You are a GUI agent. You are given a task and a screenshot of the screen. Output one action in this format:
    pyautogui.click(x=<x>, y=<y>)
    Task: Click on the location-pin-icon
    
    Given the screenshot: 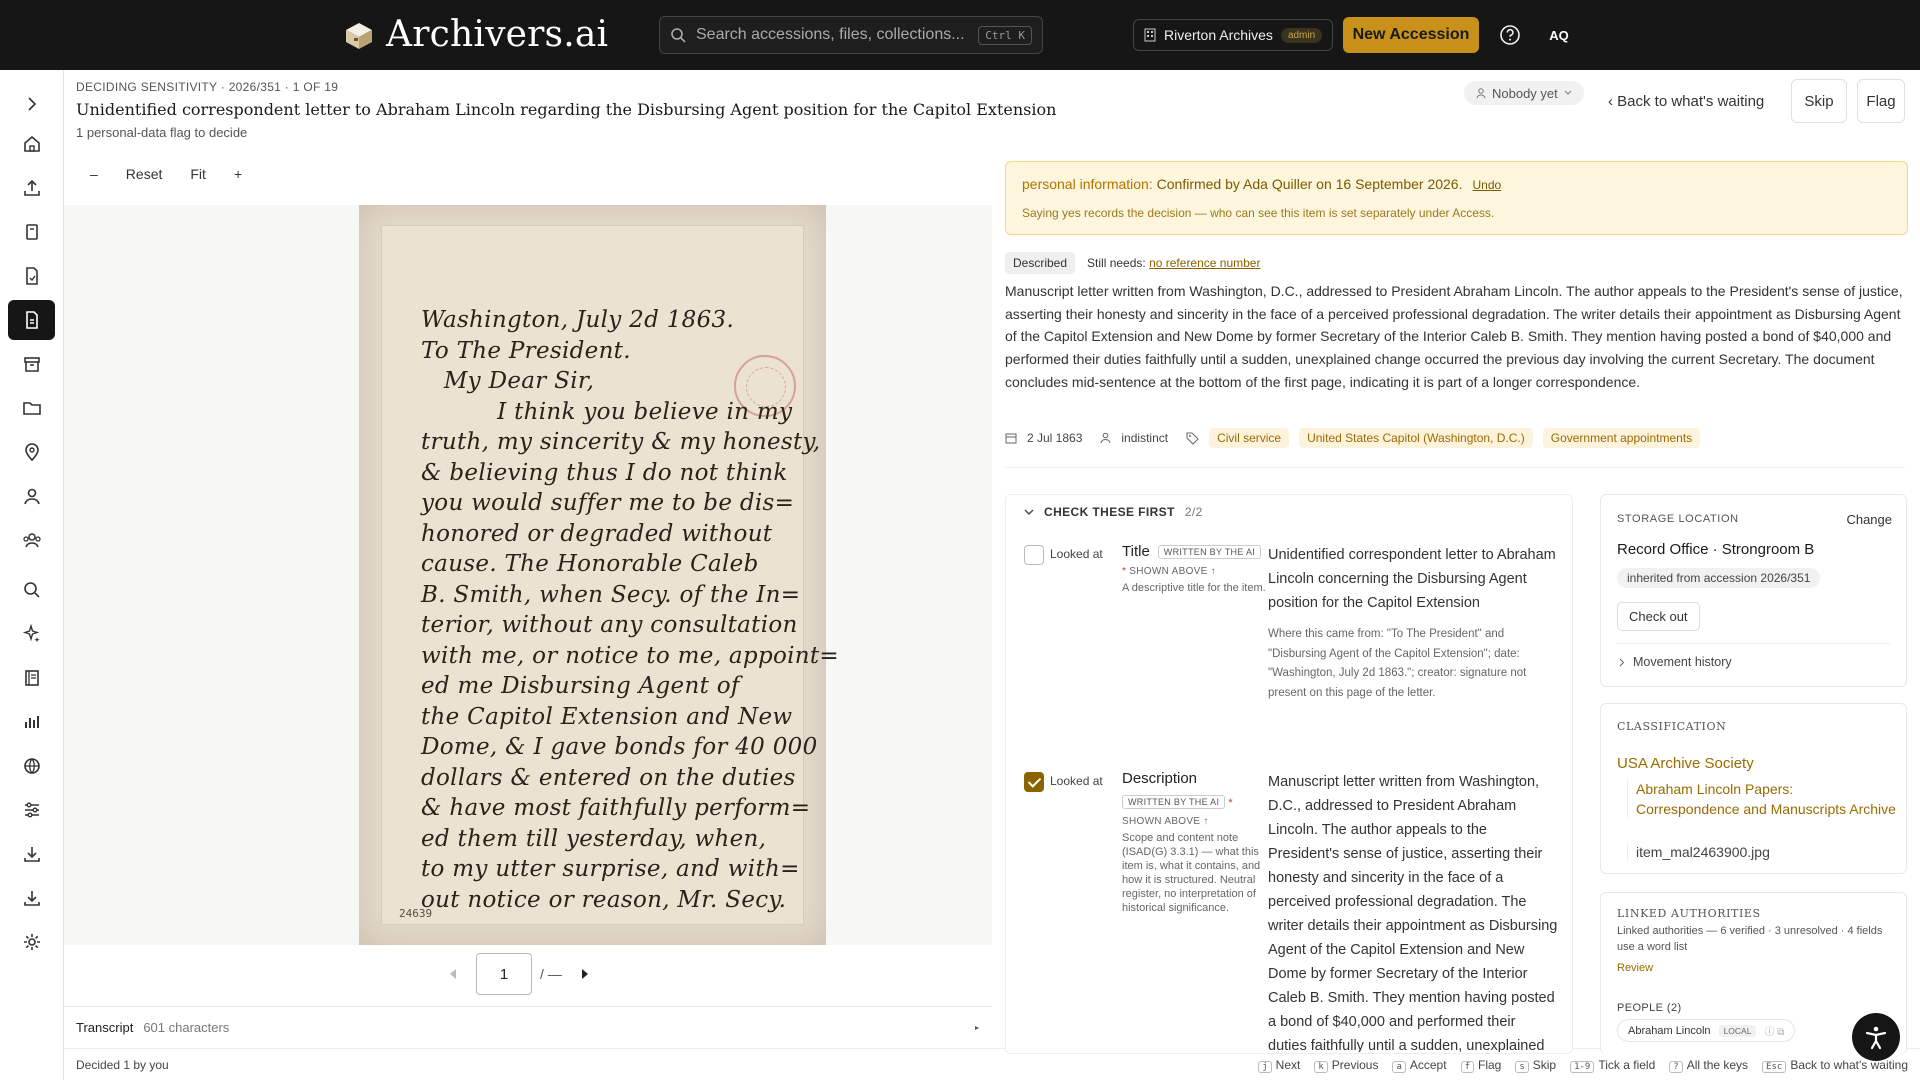 What is the action you would take?
    pyautogui.click(x=31, y=452)
    